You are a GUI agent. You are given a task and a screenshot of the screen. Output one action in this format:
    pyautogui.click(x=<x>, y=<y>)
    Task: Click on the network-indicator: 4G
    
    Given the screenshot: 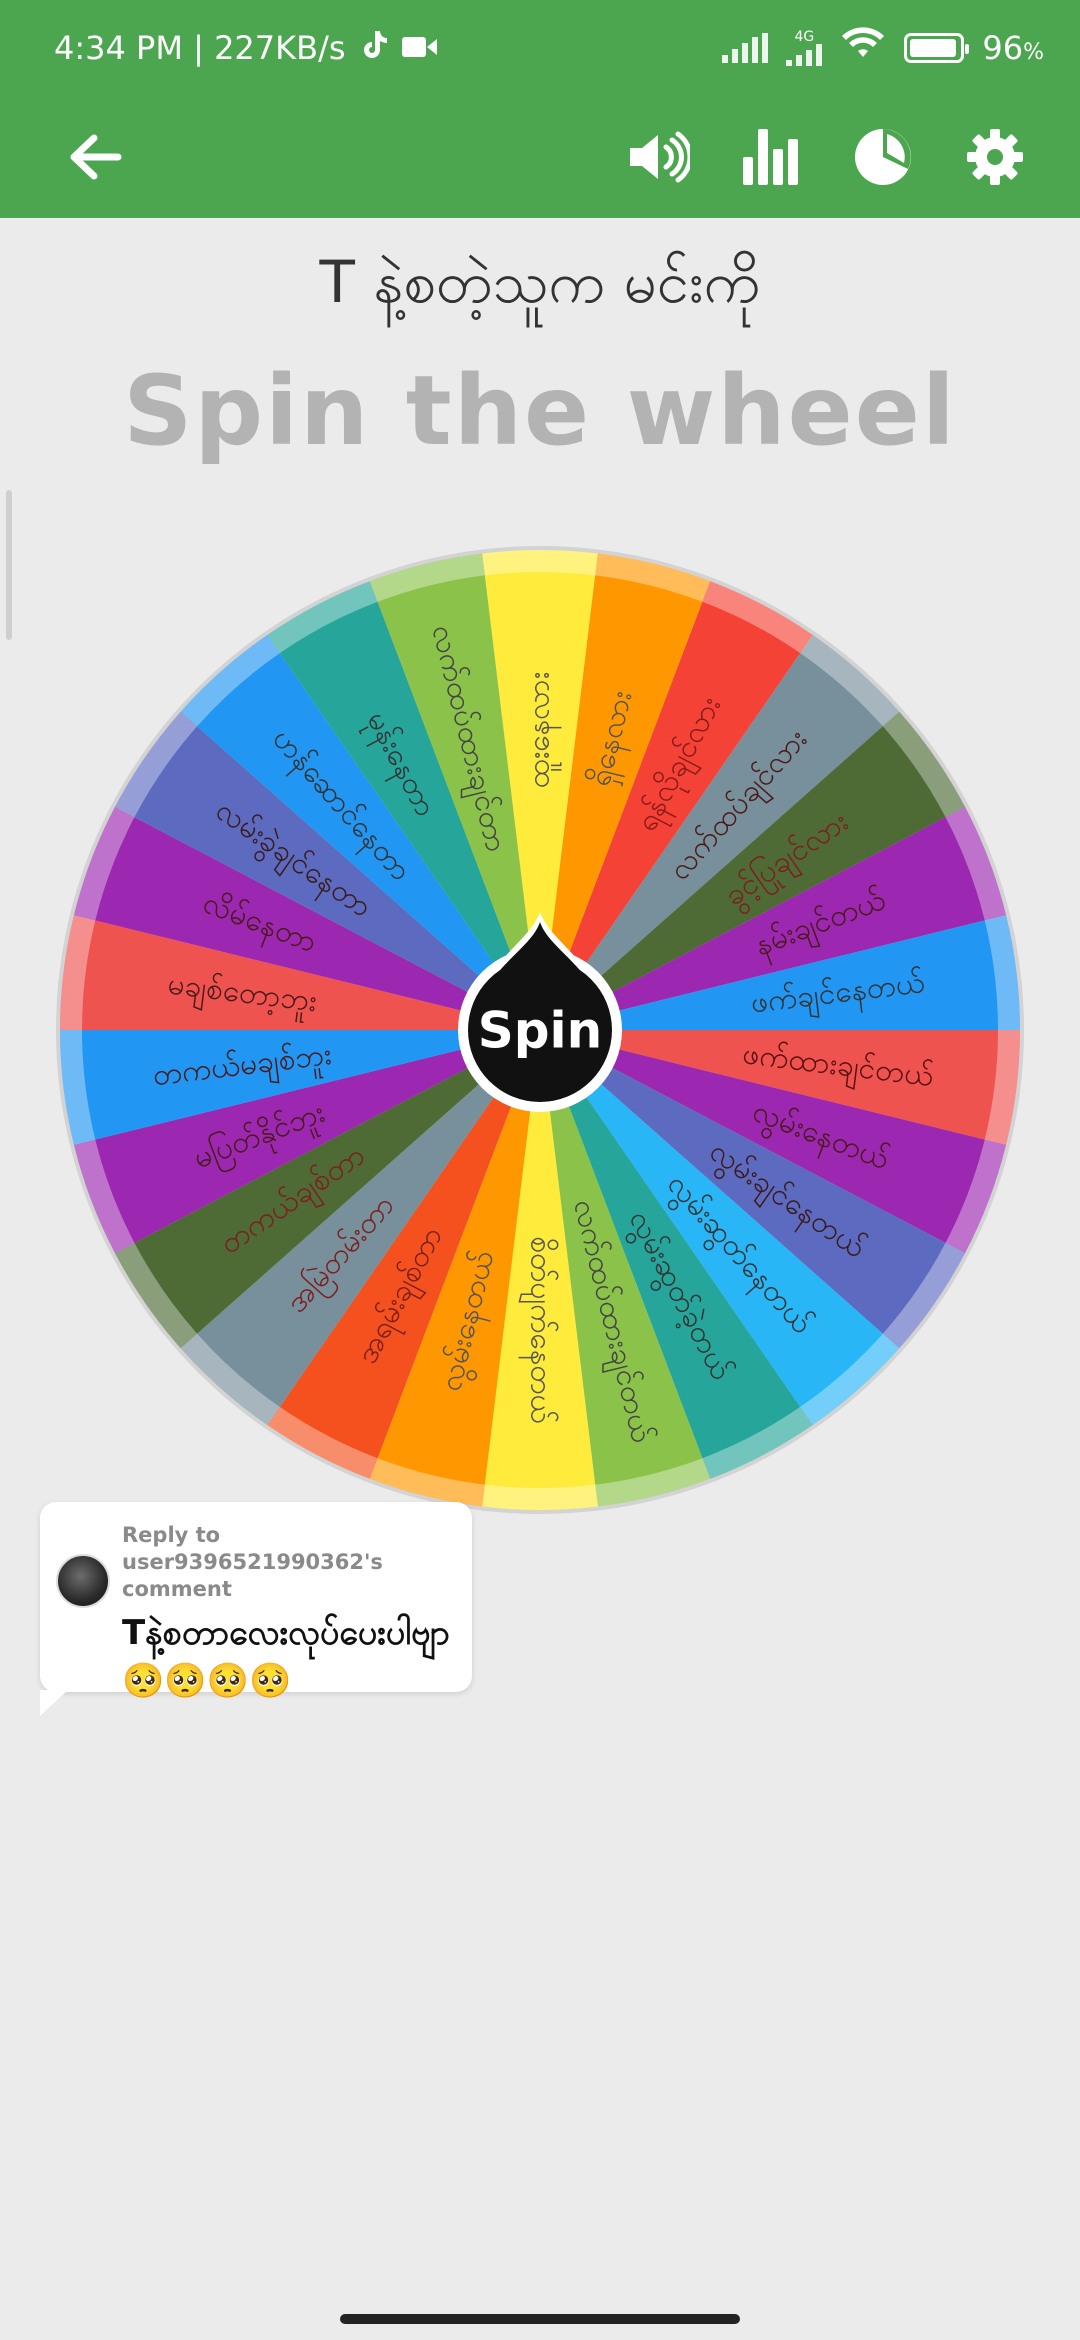 What is the action you would take?
    pyautogui.click(x=804, y=47)
    